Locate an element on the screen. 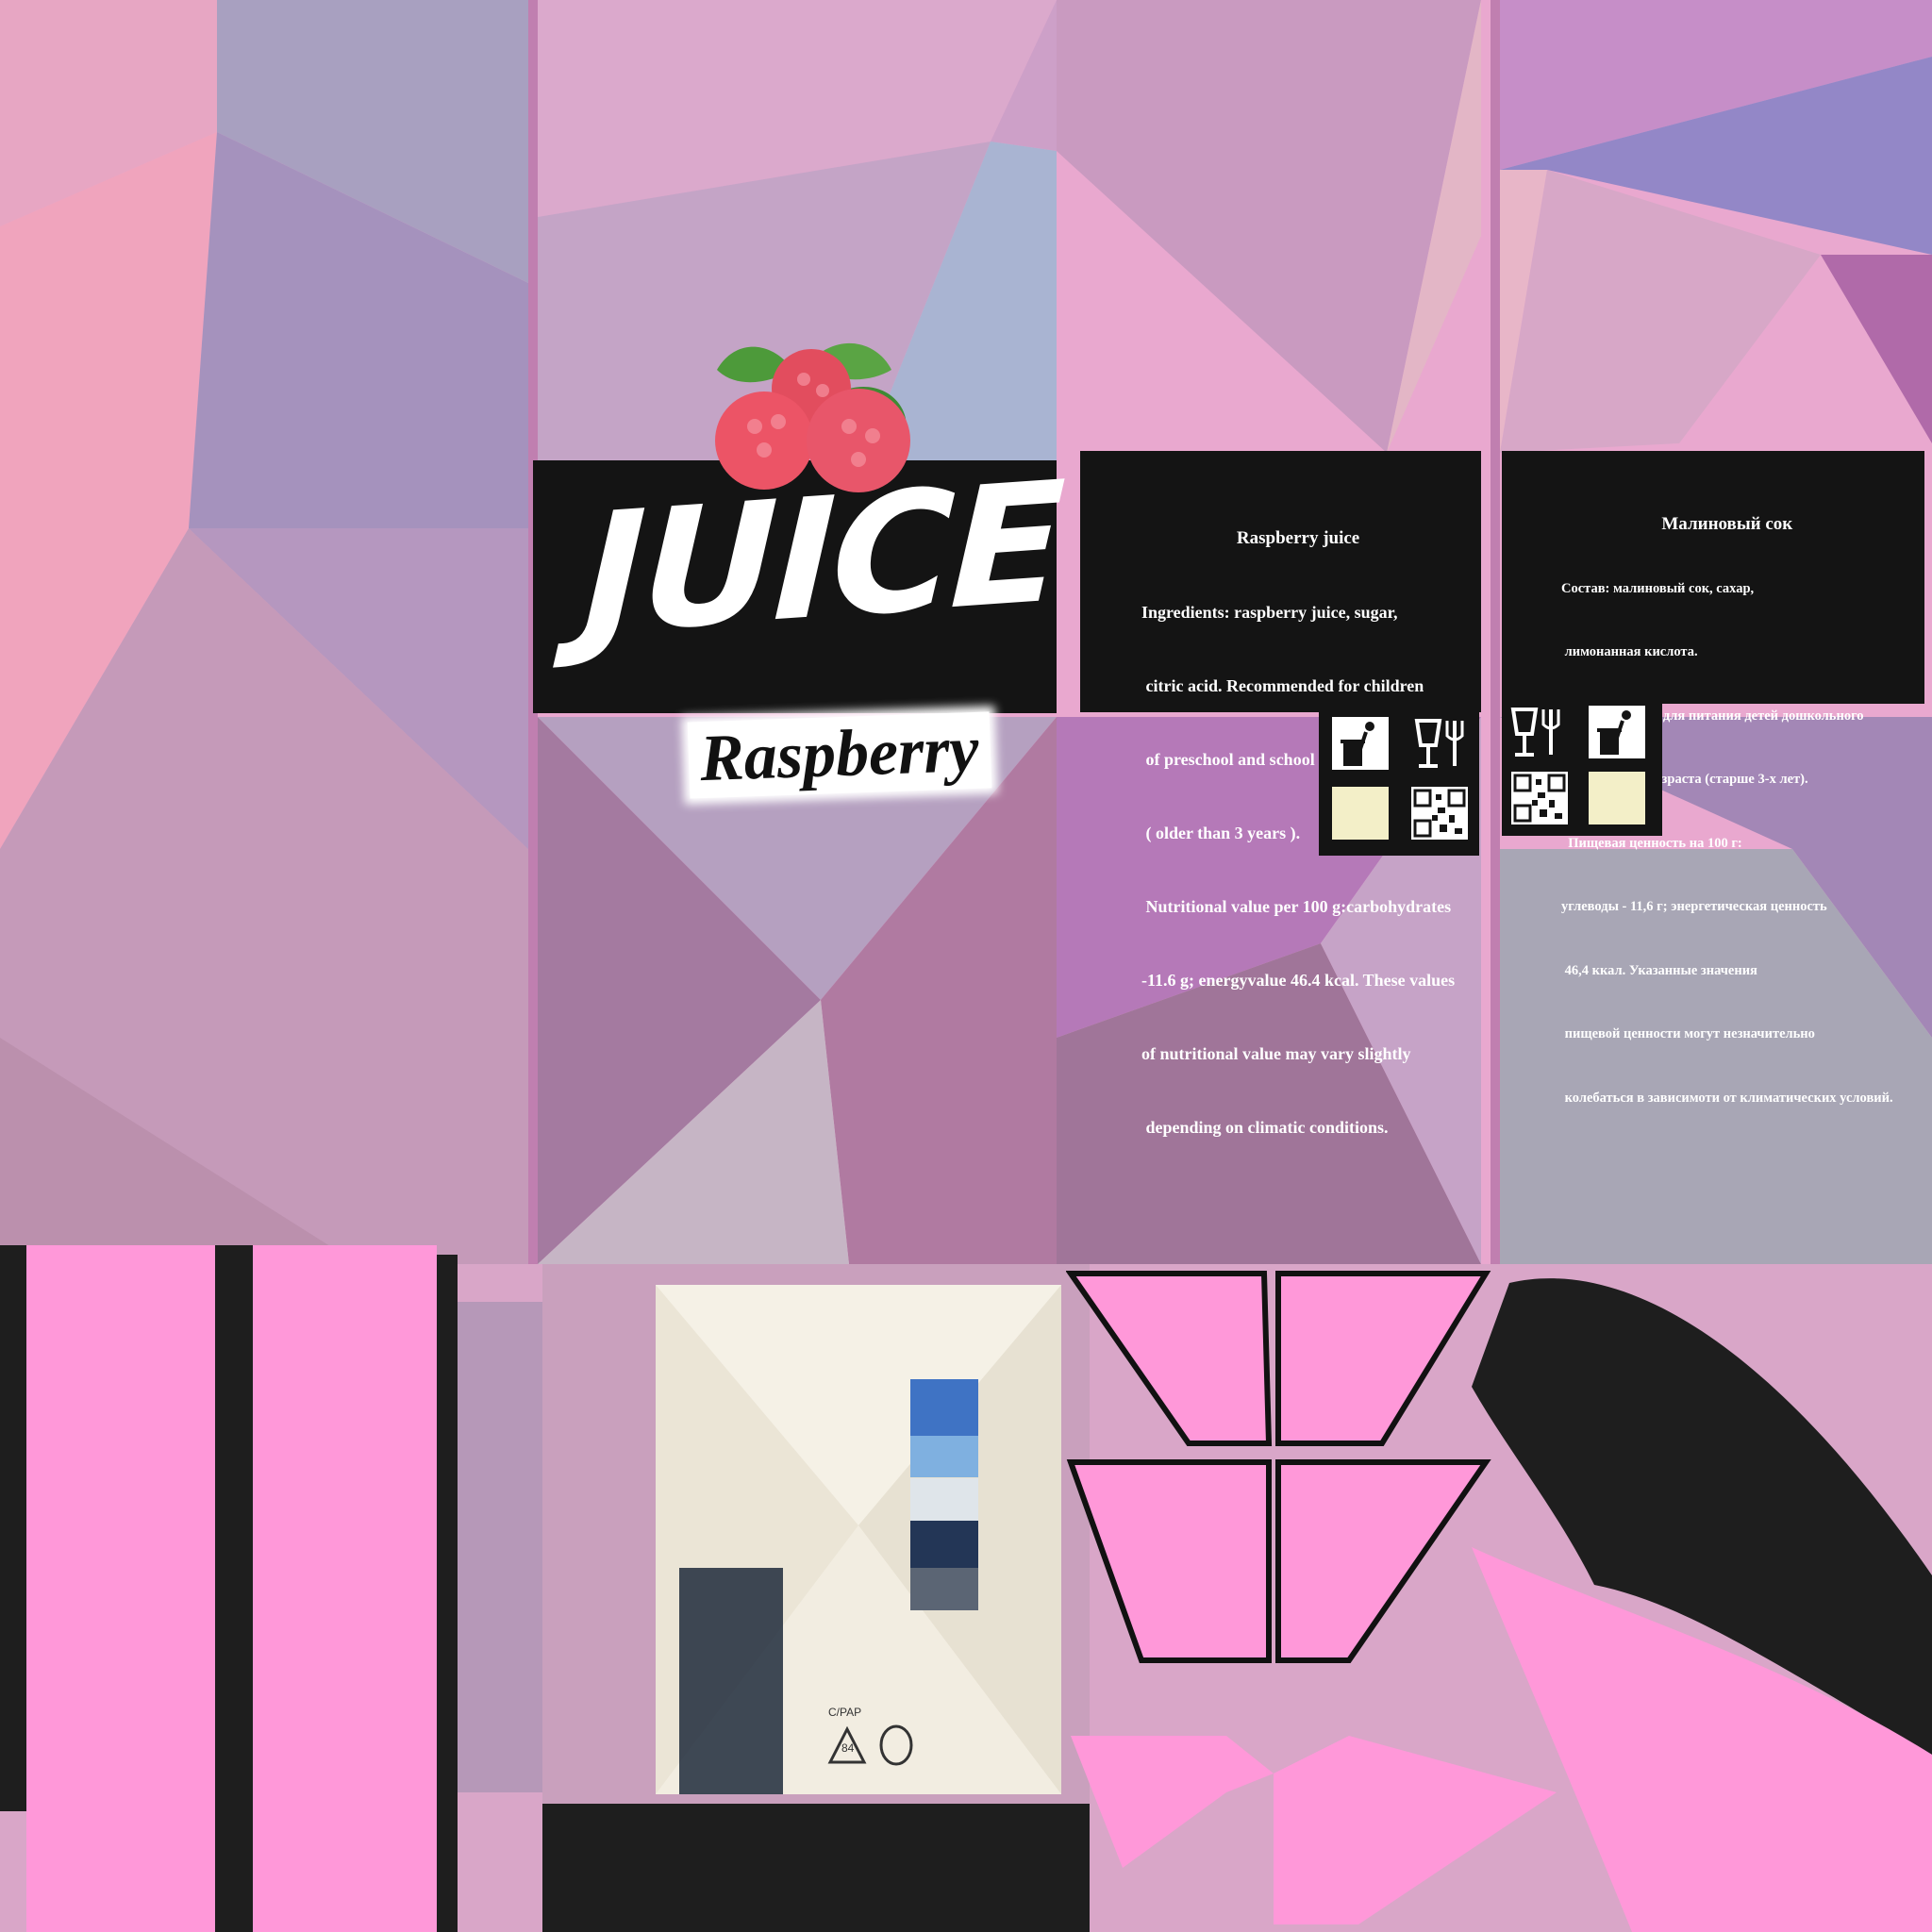  info-line-en: depending on climatic conditions. is located at coordinates (1265, 1128).